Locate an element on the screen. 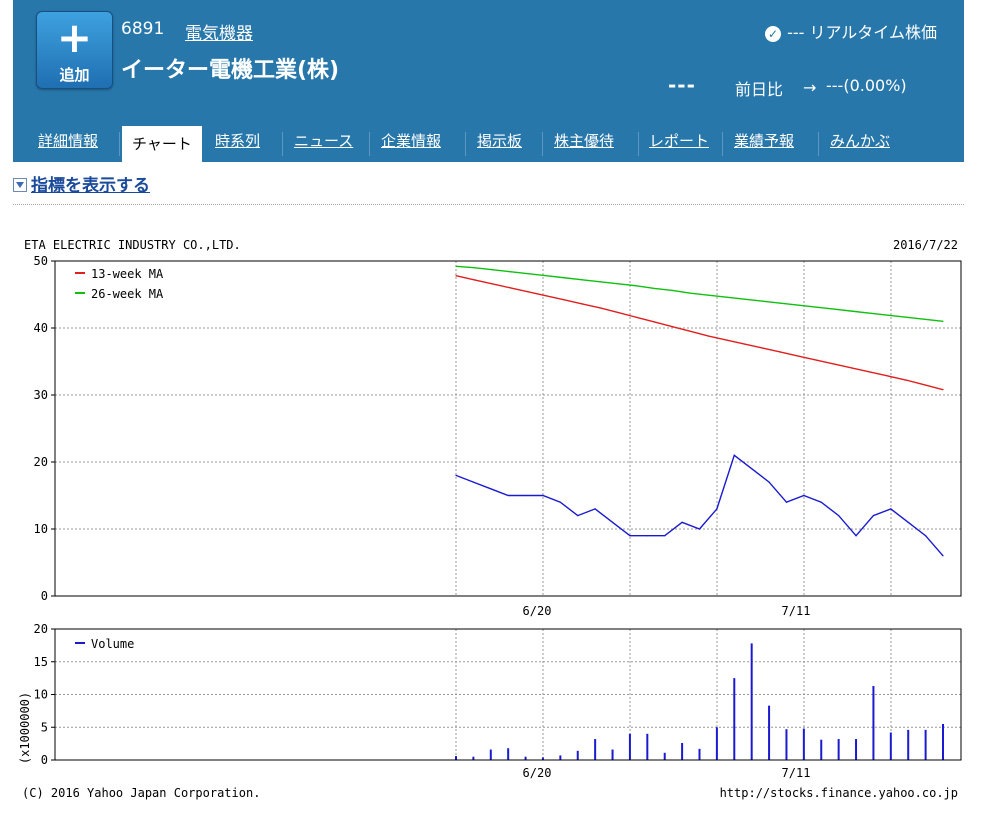 Image resolution: width=985 pixels, height=817 pixels. volume-y-tick: 15 is located at coordinates (41, 662).